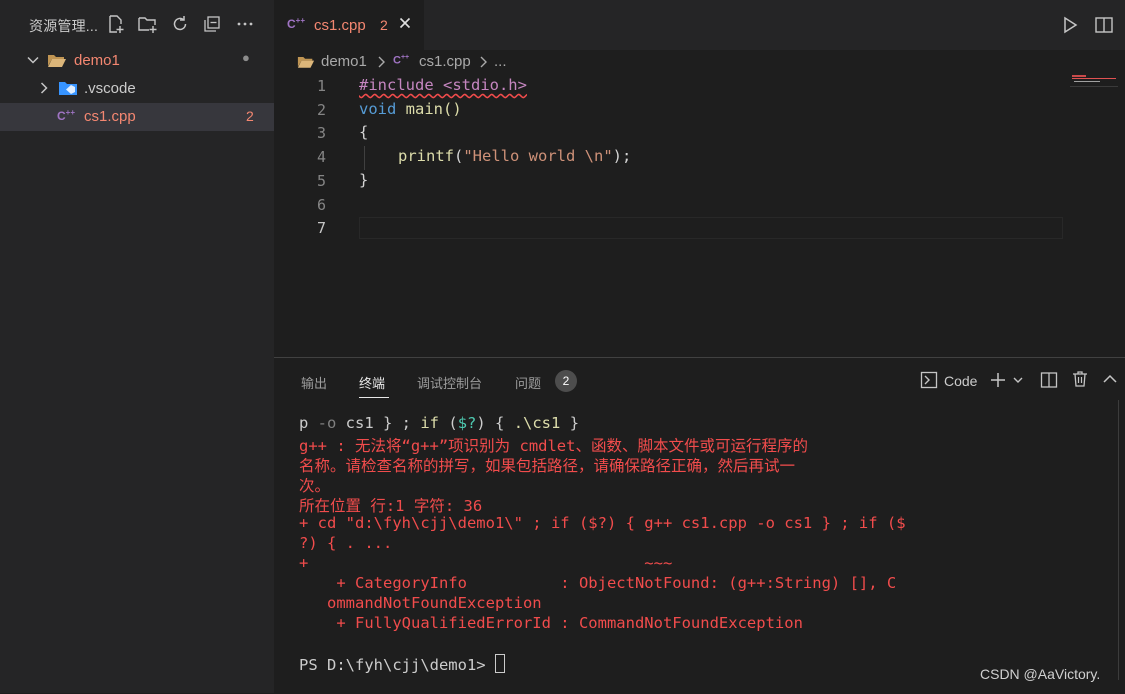 Image resolution: width=1125 pixels, height=694 pixels. What do you see at coordinates (314, 382) in the screenshot?
I see `tab-output: 输出` at bounding box center [314, 382].